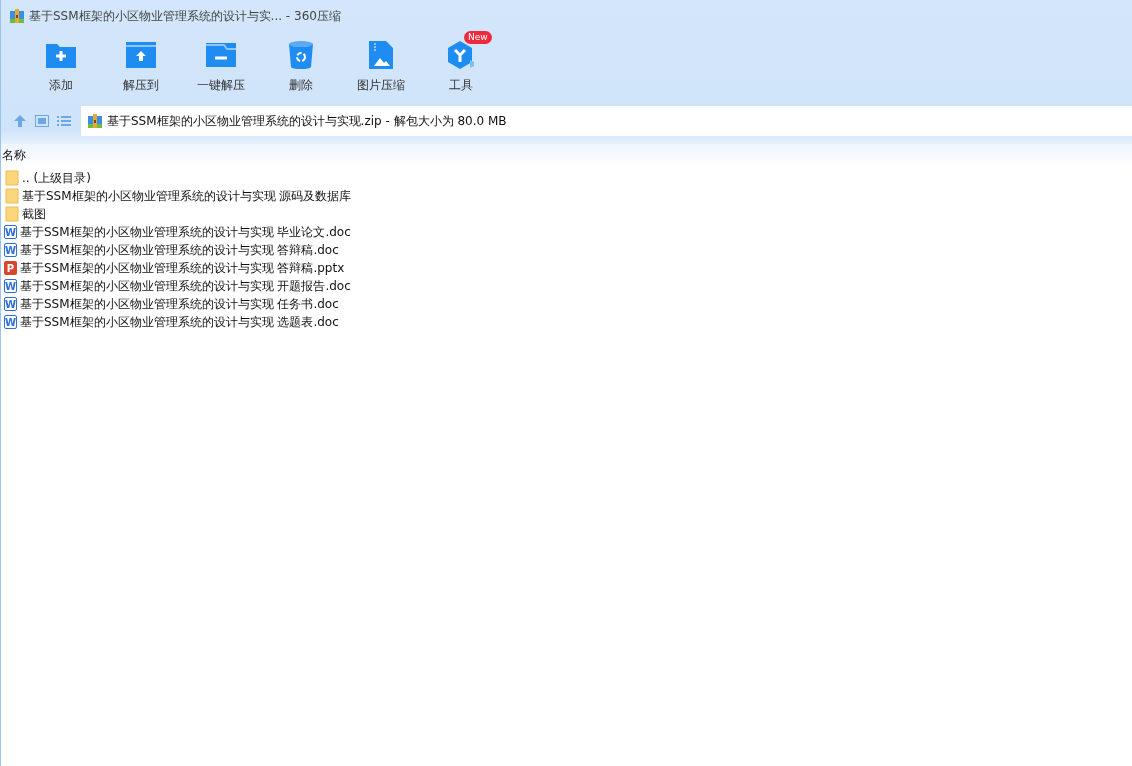 This screenshot has height=766, width=1132. Describe the element at coordinates (179, 304) in the screenshot. I see `file-name: 基于SSM框架的小区物业管理系统的设计与实现 任务书.doc` at that location.